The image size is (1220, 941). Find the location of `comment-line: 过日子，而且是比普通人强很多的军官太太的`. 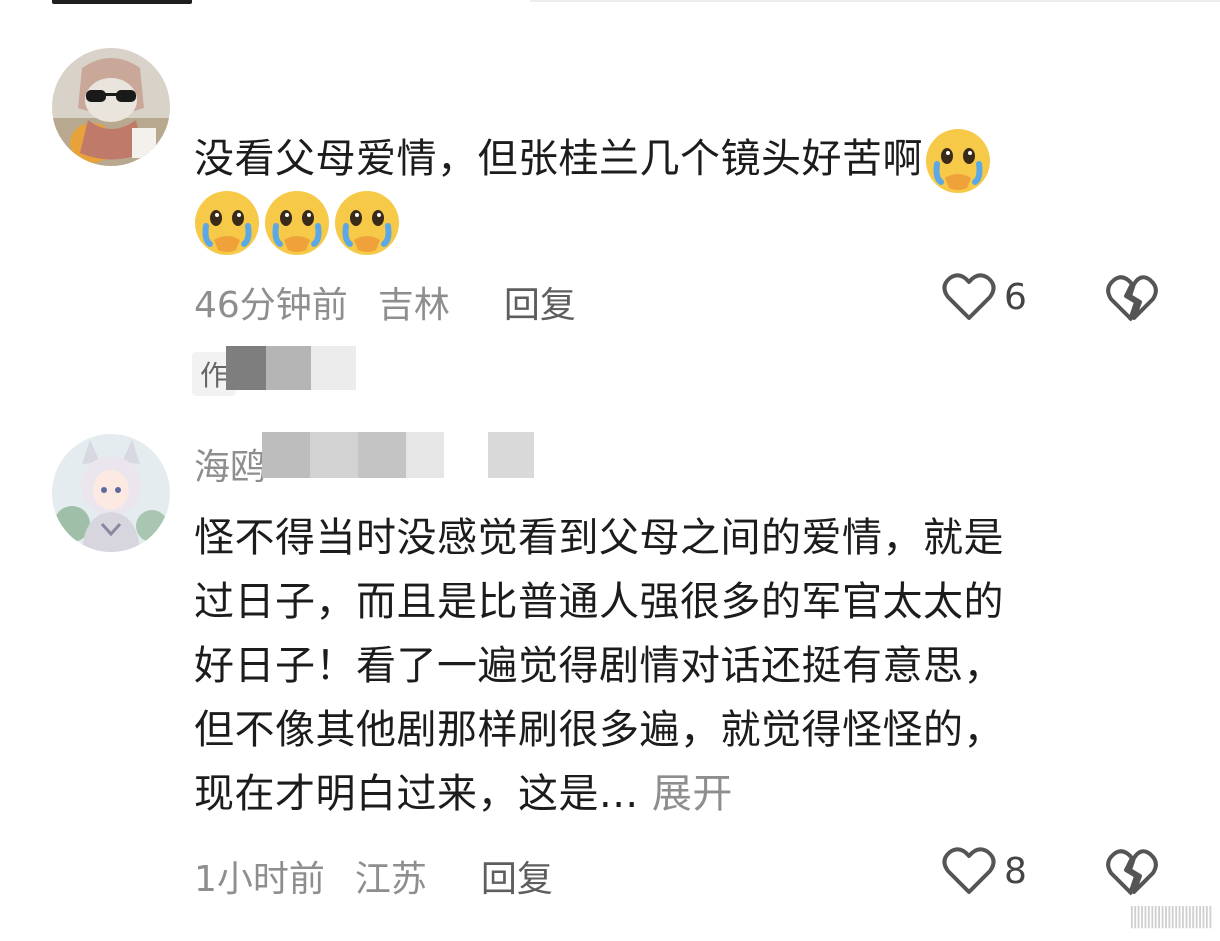

comment-line: 过日子，而且是比普通人强很多的军官太太的 is located at coordinates (599, 602).